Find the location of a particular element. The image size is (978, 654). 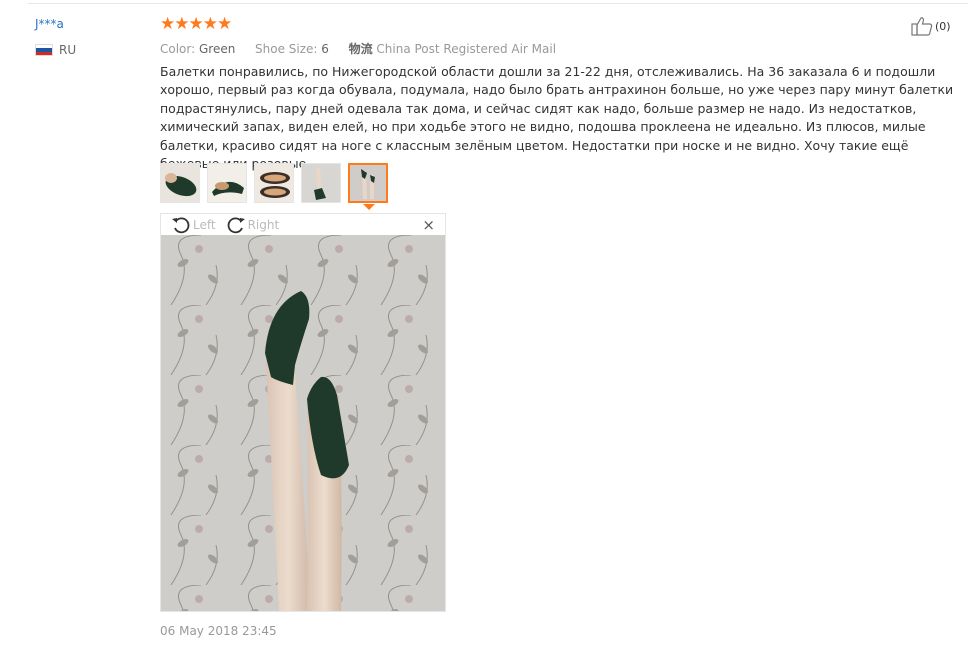

review-date: 06 May 2018 23:45 is located at coordinates (218, 631).